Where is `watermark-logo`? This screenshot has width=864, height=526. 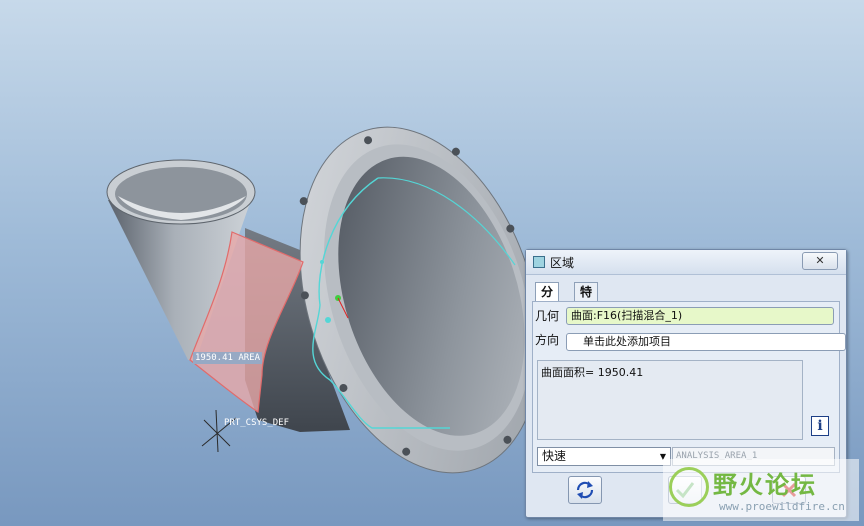
watermark-logo is located at coordinates (689, 487).